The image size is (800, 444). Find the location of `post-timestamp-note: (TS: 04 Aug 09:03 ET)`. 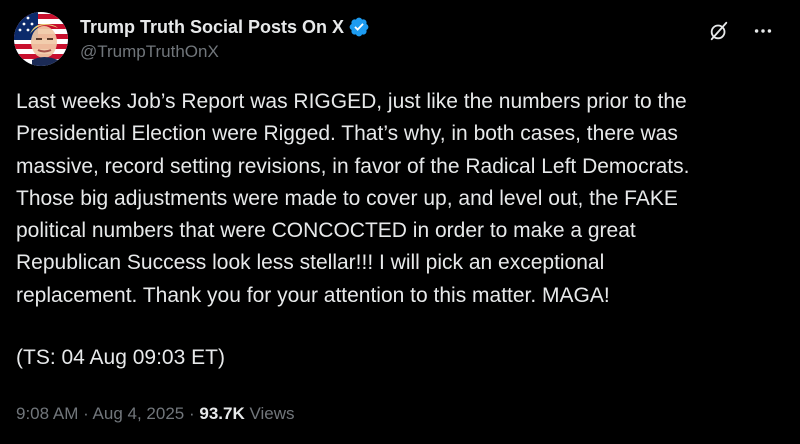

post-timestamp-note: (TS: 04 Aug 09:03 ET) is located at coordinates (120, 357).